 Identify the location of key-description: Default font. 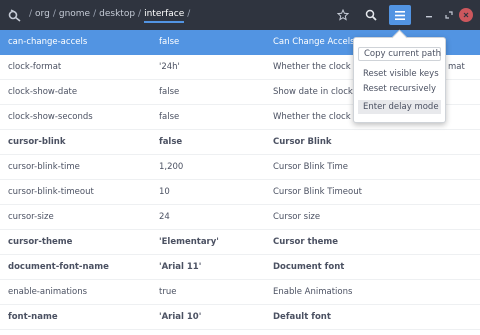
(302, 317).